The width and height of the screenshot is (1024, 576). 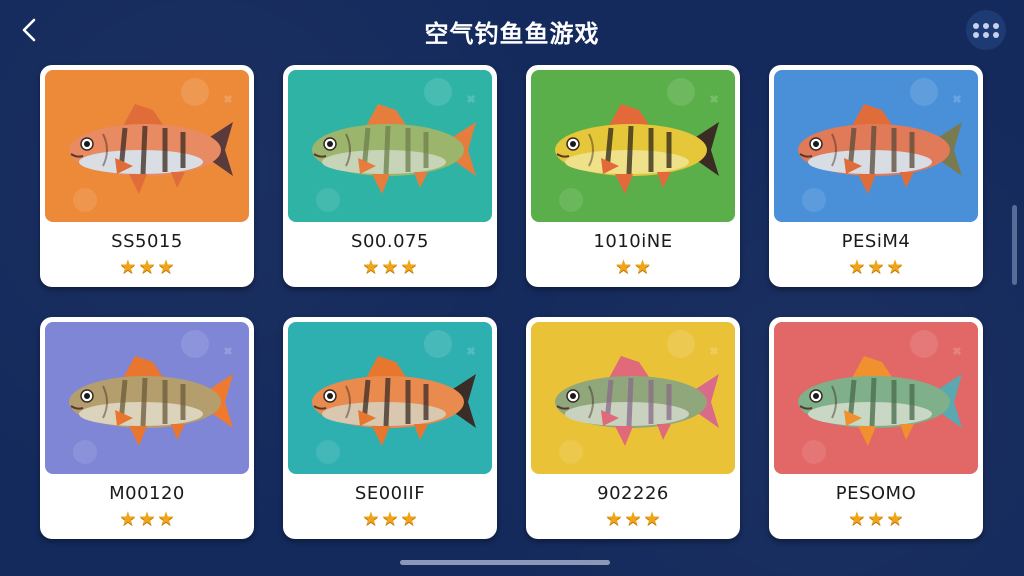 I want to click on grid-dots-icon, so click(x=986, y=30).